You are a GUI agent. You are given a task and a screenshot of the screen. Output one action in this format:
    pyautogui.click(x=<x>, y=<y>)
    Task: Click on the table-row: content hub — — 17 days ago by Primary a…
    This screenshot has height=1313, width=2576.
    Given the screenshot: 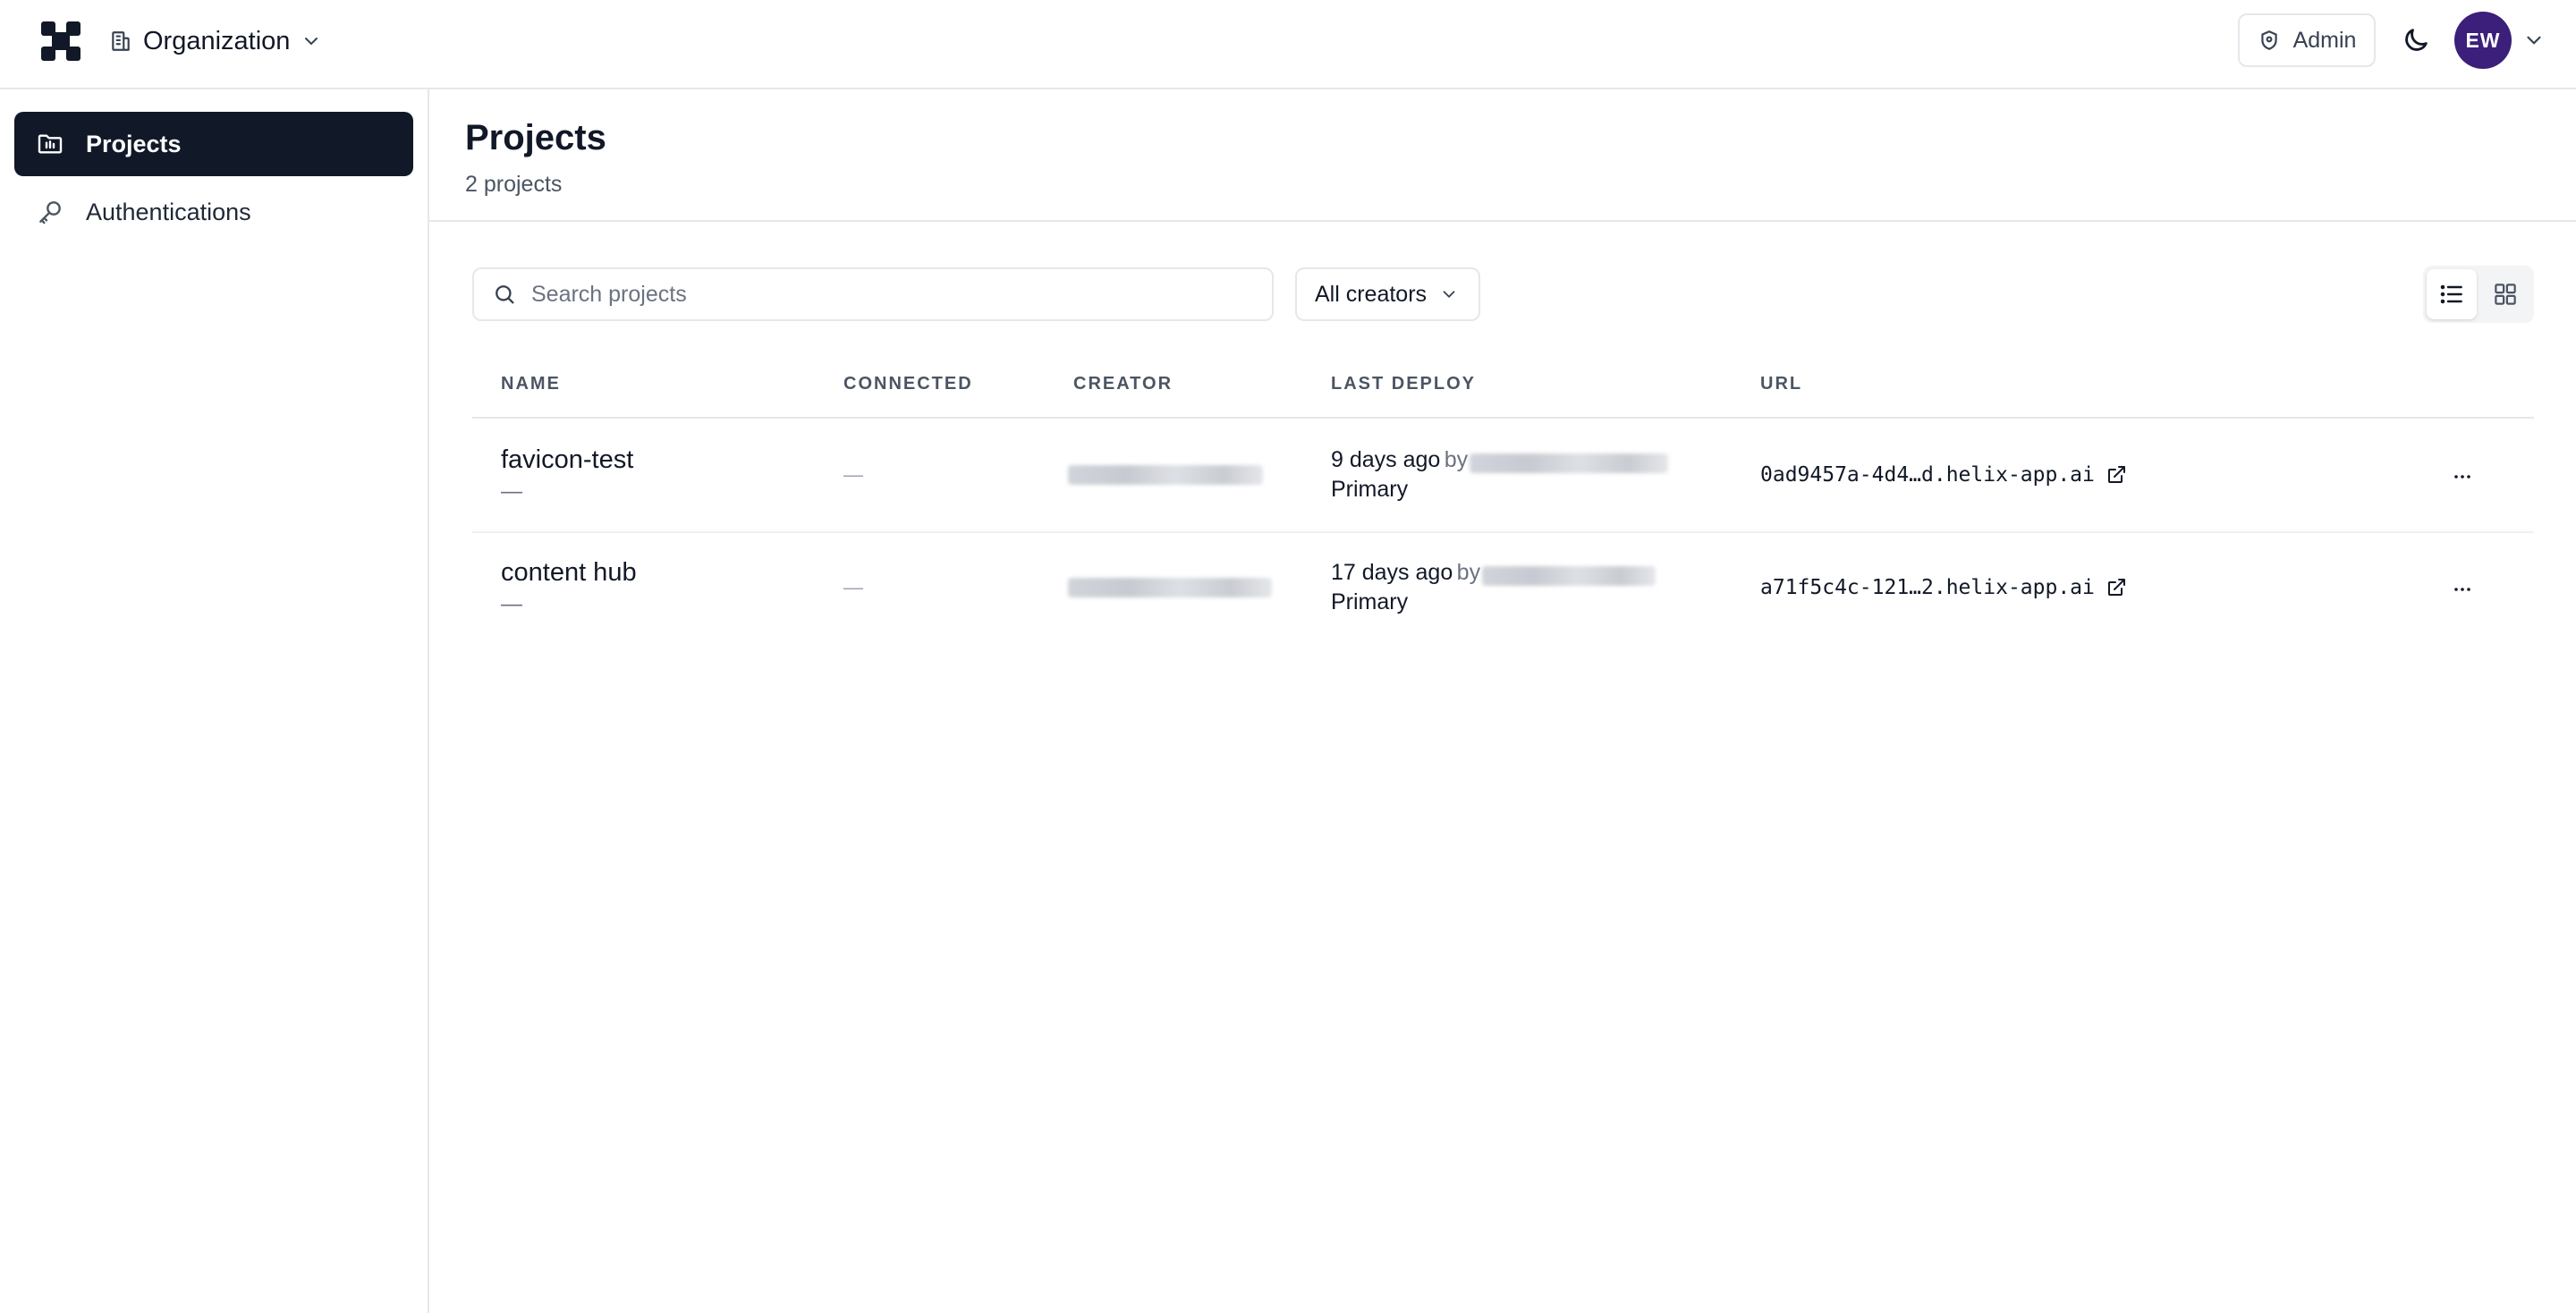 What is the action you would take?
    pyautogui.click(x=1503, y=589)
    